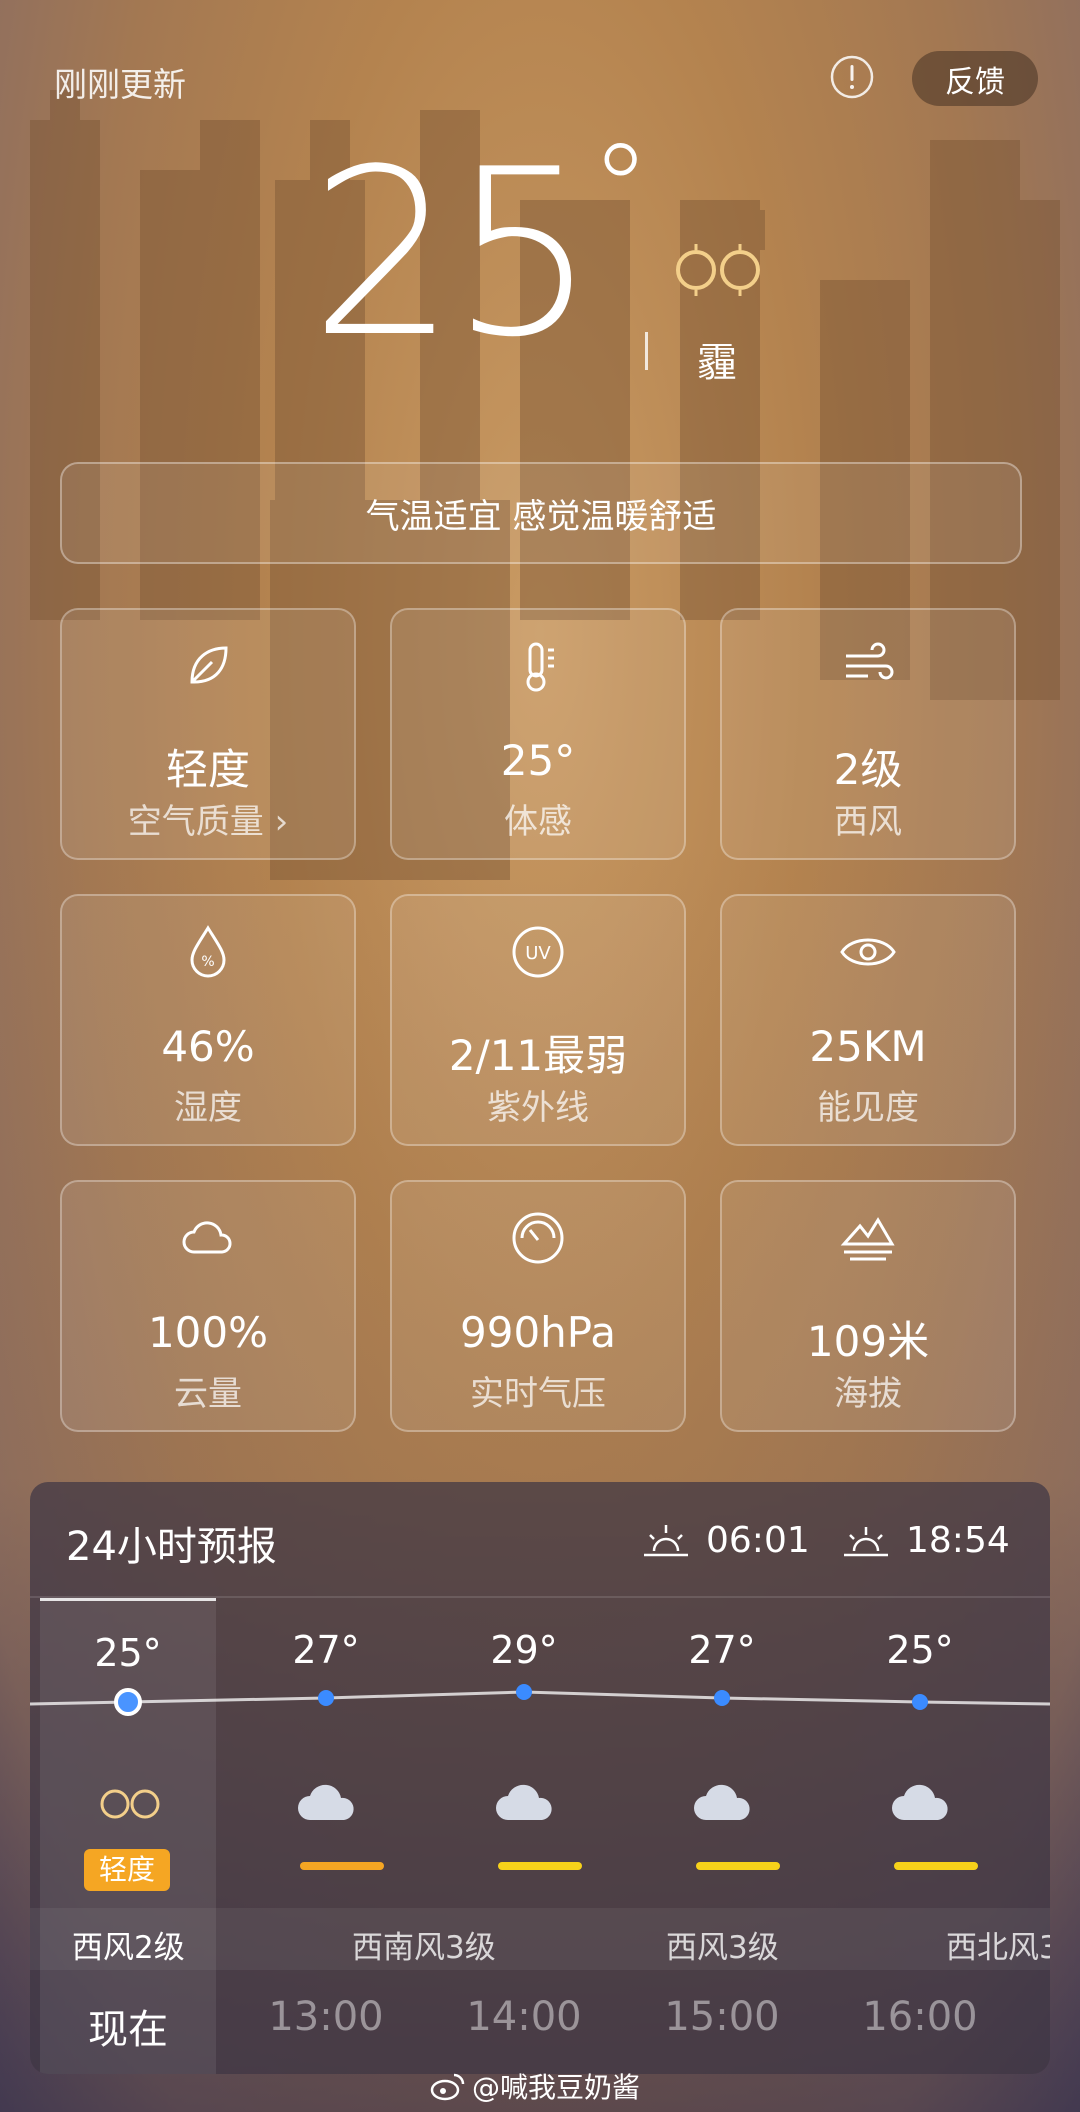 This screenshot has width=1080, height=2112. I want to click on condition-separator, so click(646, 351).